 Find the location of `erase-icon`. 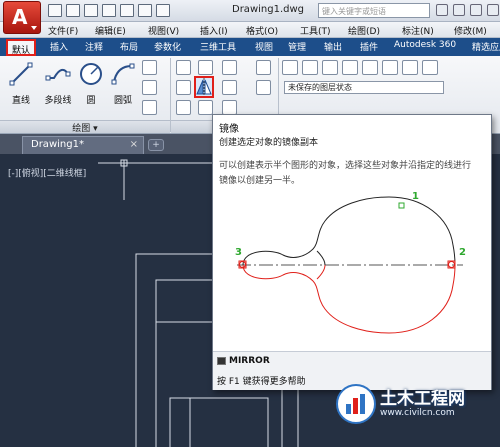

erase-icon is located at coordinates (263, 87).